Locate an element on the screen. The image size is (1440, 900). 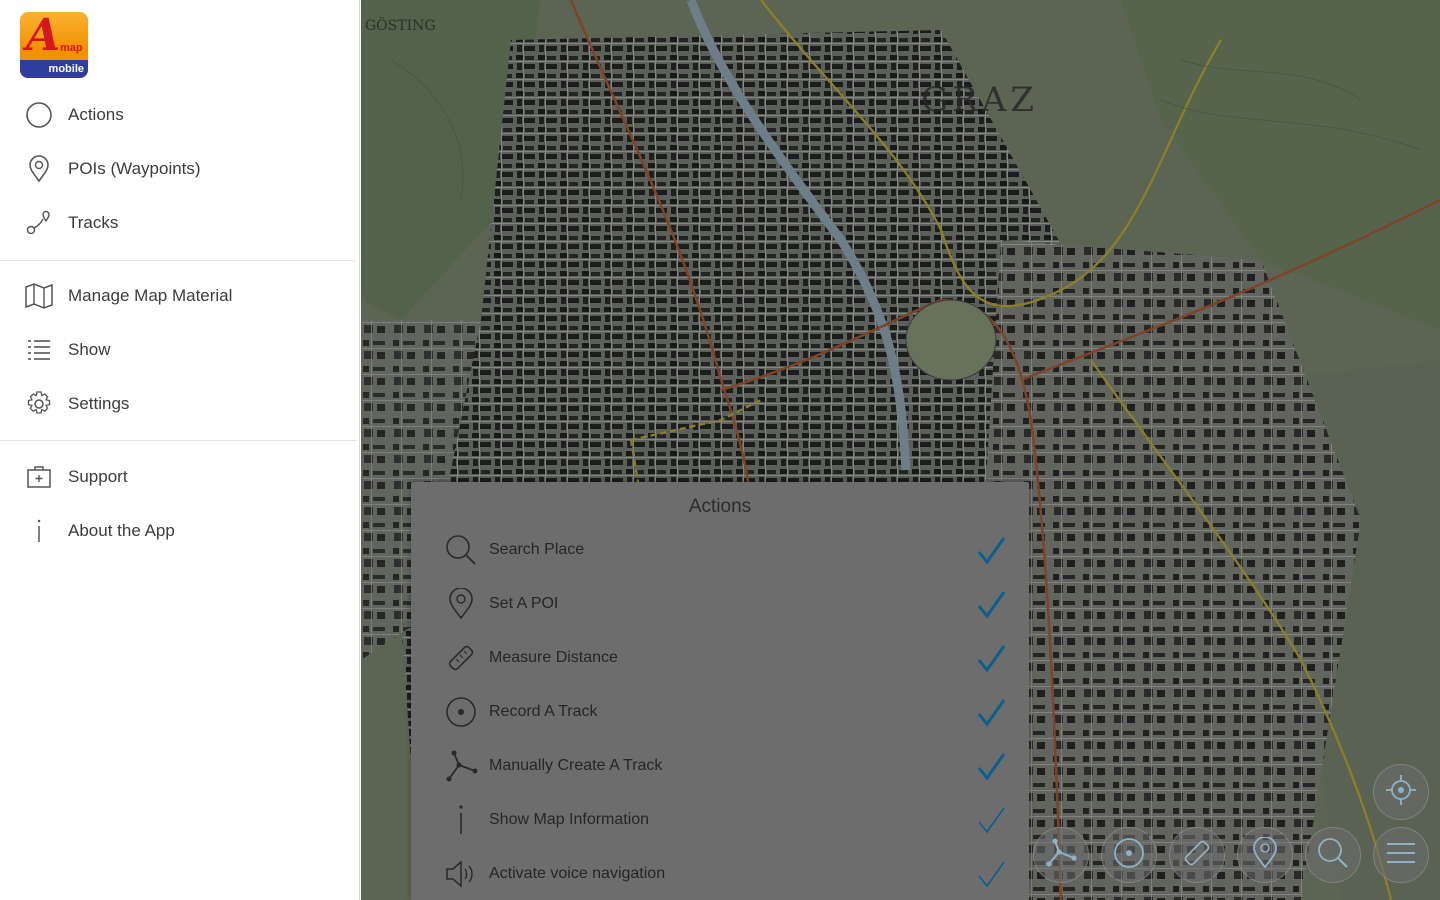
map-icon is located at coordinates (39, 296).